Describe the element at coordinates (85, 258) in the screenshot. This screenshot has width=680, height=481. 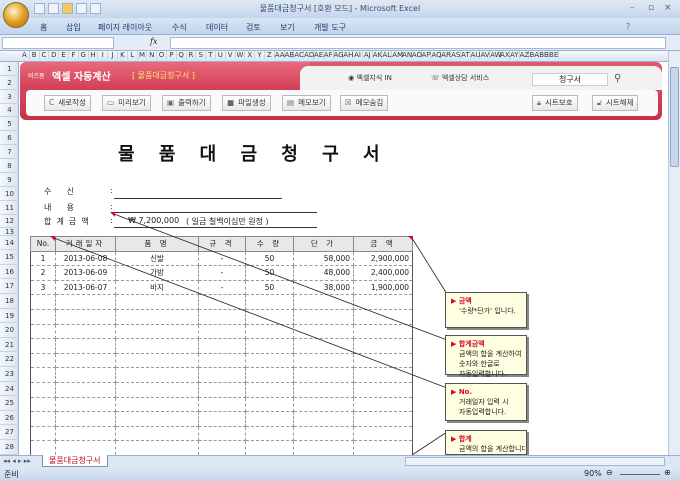
I see `table-cell: 2013-06-08` at that location.